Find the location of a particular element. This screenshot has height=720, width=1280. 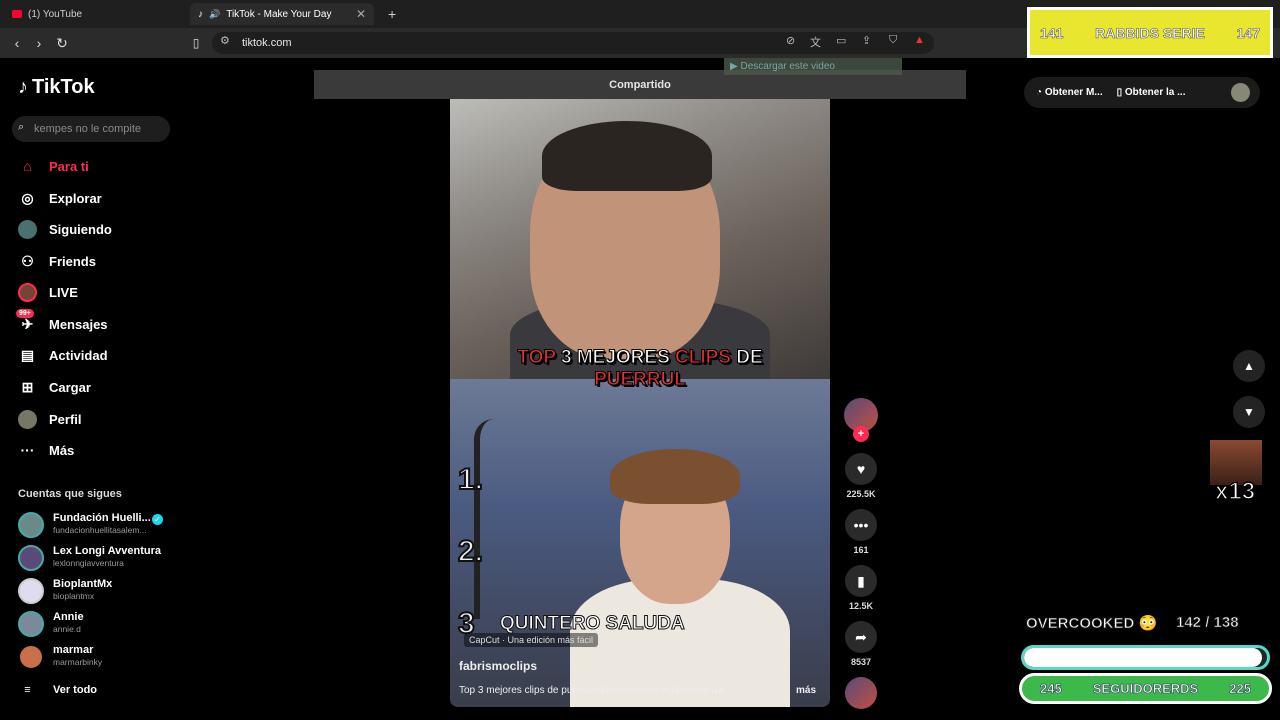

sidebar-item-friends: ⚇ Friends is located at coordinates (57, 261).